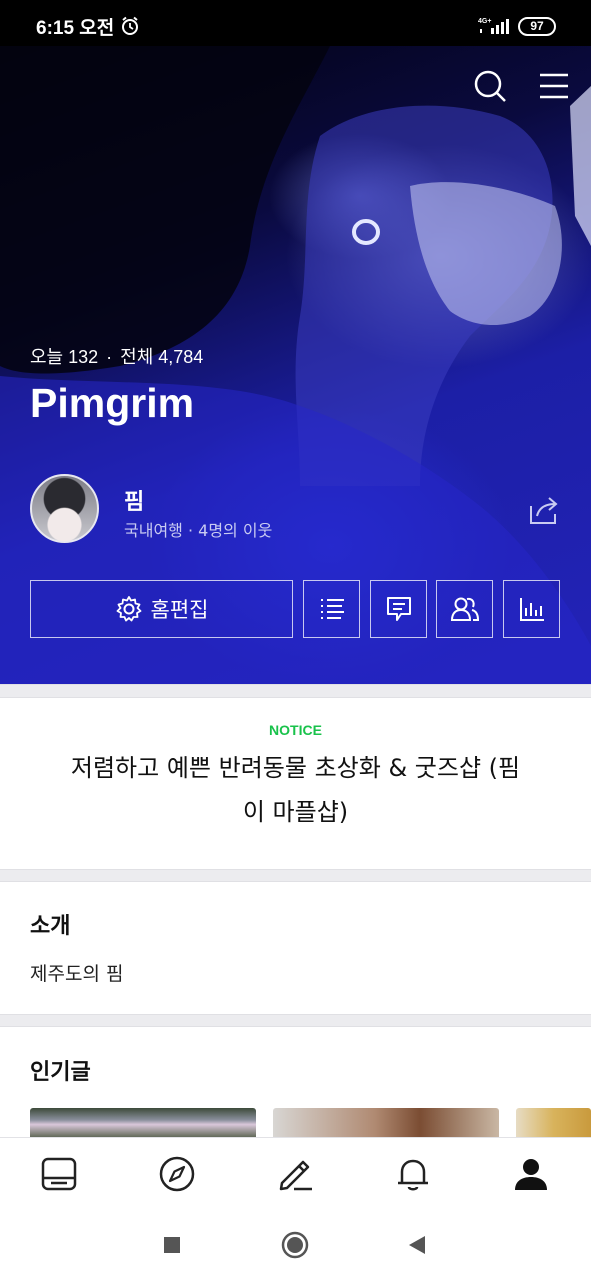 The width and height of the screenshot is (591, 1280). I want to click on intro-title: 소개, so click(50, 926).